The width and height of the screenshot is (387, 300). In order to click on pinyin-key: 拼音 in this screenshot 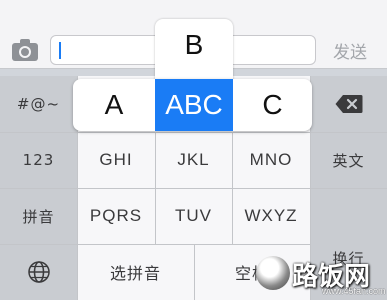, I will do `click(38, 216)`.